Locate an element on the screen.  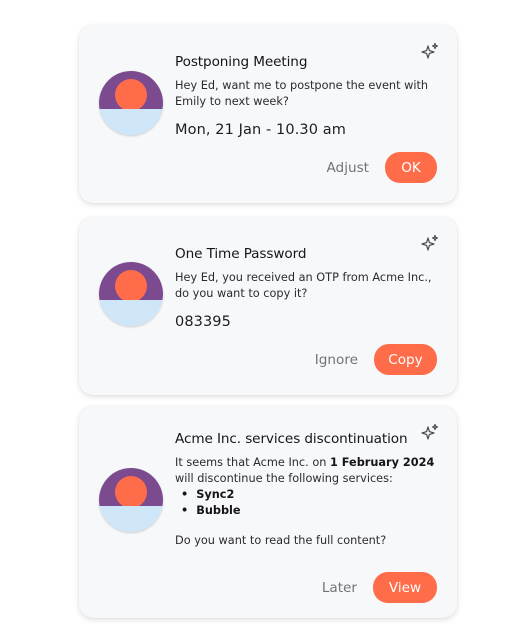
ok-button: OK is located at coordinates (411, 167).